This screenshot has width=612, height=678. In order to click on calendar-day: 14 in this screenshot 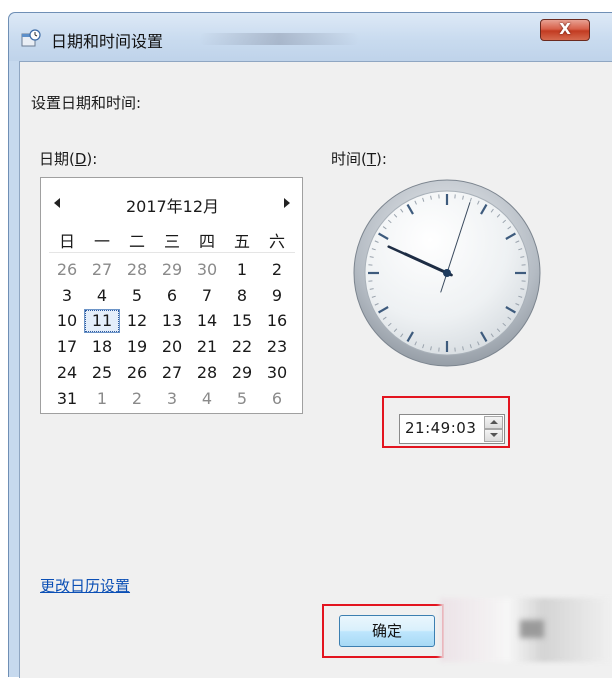, I will do `click(207, 321)`.